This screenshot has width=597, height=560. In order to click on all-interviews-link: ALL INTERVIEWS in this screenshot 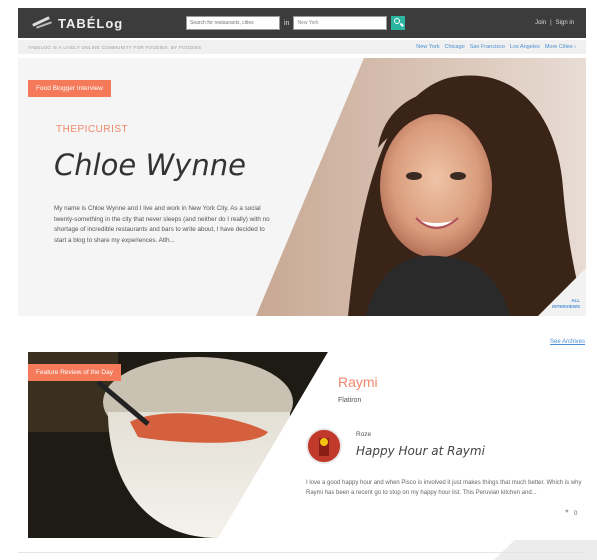, I will do `click(566, 304)`.